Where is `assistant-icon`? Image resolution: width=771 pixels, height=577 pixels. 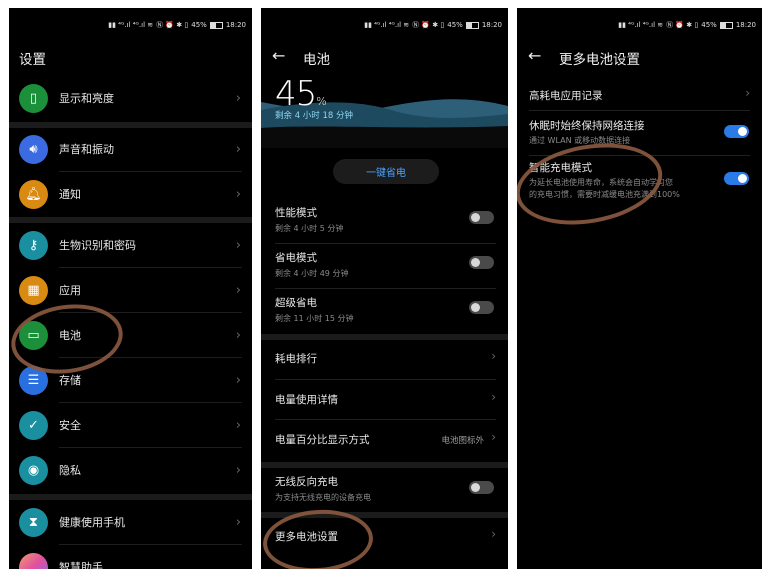 assistant-icon is located at coordinates (33, 560).